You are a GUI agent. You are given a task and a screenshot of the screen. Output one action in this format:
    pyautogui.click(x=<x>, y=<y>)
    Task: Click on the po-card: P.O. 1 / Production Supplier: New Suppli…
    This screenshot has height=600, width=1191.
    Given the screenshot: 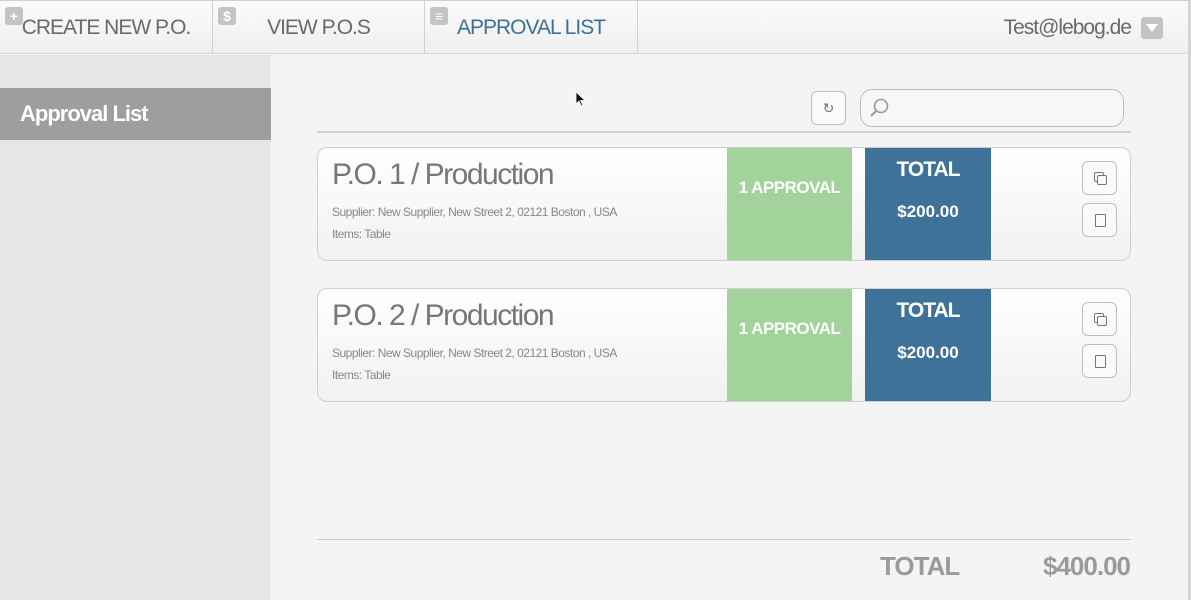 What is the action you would take?
    pyautogui.click(x=724, y=204)
    